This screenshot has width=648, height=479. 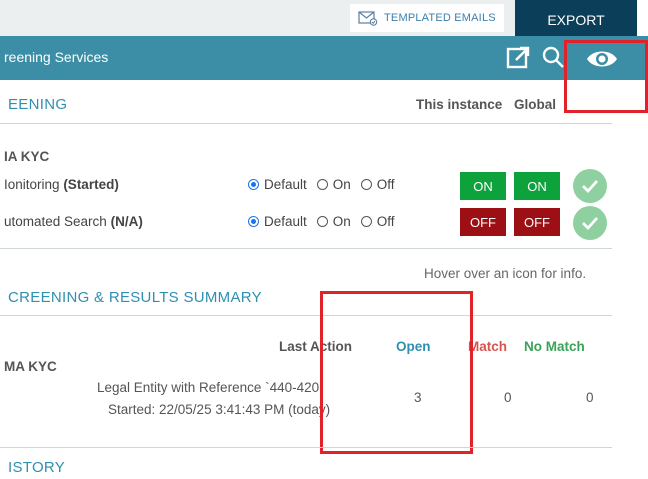 What do you see at coordinates (554, 346) in the screenshot?
I see `column-header-no-match: No Match` at bounding box center [554, 346].